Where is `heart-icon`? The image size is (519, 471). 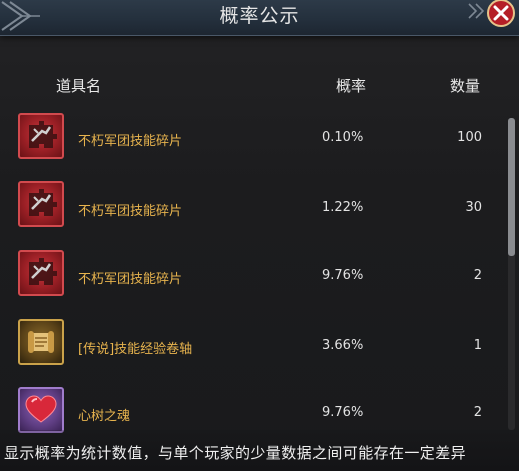
heart-icon is located at coordinates (41, 410).